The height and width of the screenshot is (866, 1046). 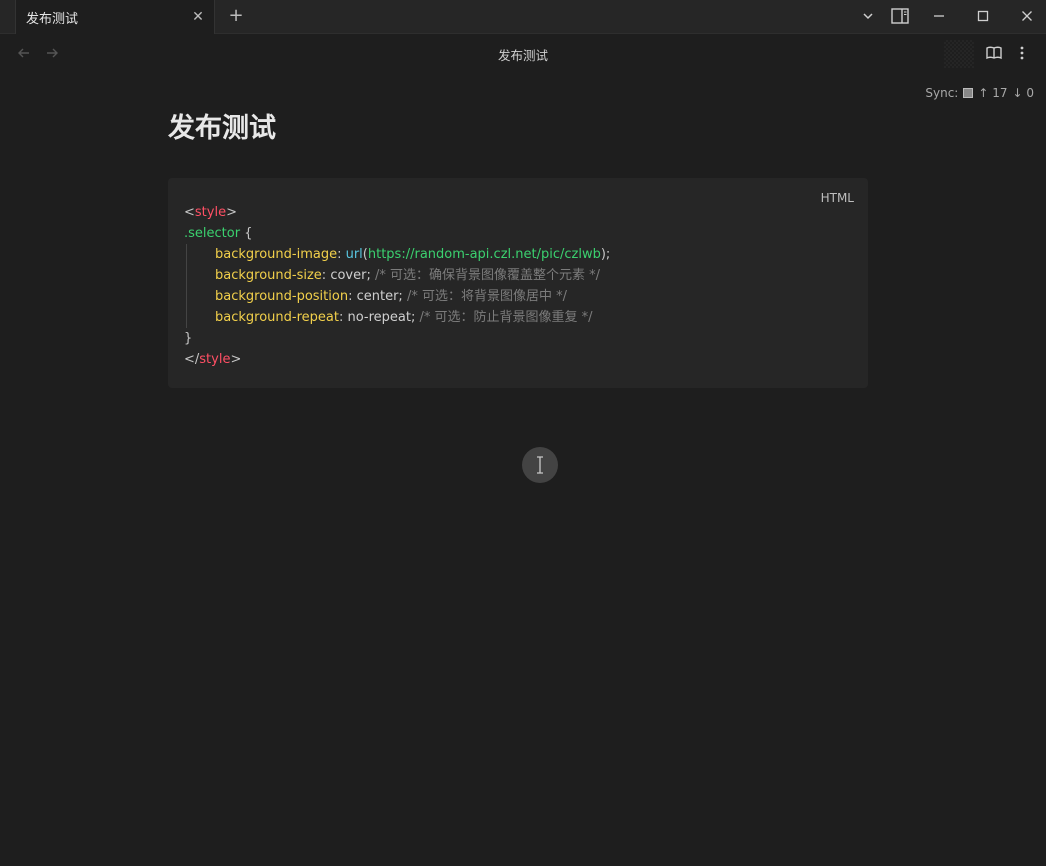 I want to click on code-token: }, so click(x=188, y=338).